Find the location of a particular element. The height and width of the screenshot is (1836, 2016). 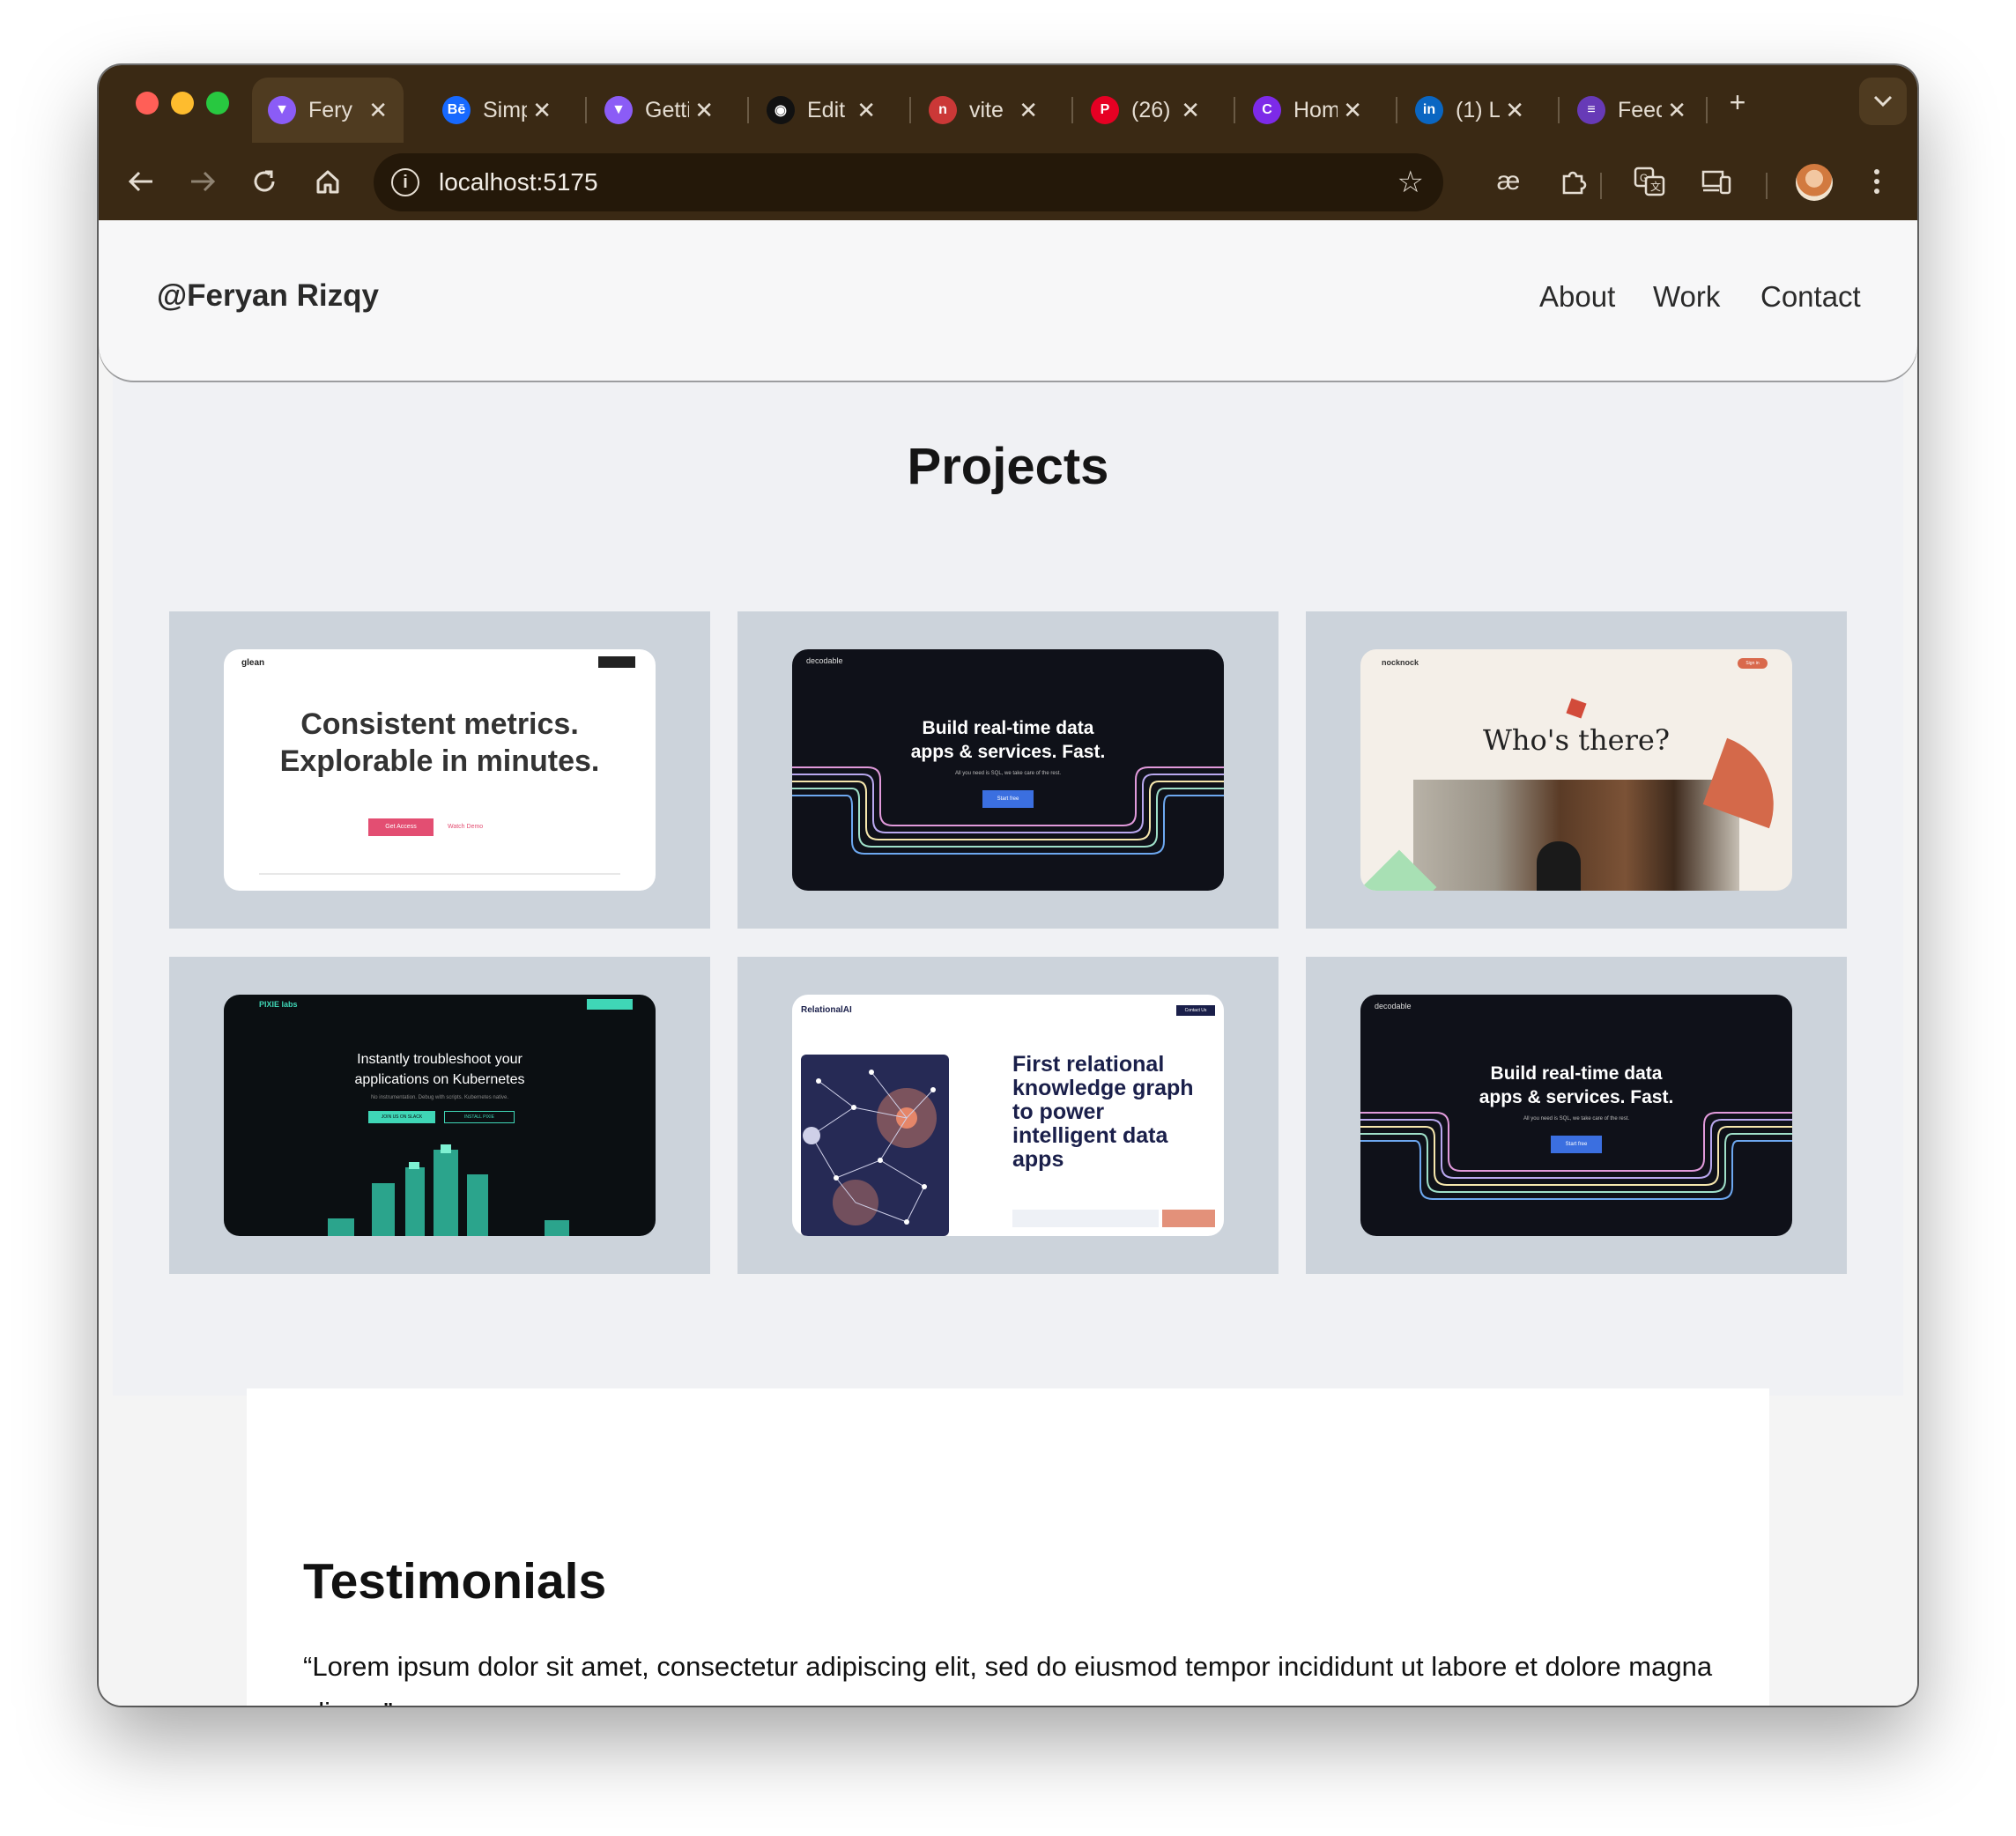

projects-title: Projects is located at coordinates (1008, 467).